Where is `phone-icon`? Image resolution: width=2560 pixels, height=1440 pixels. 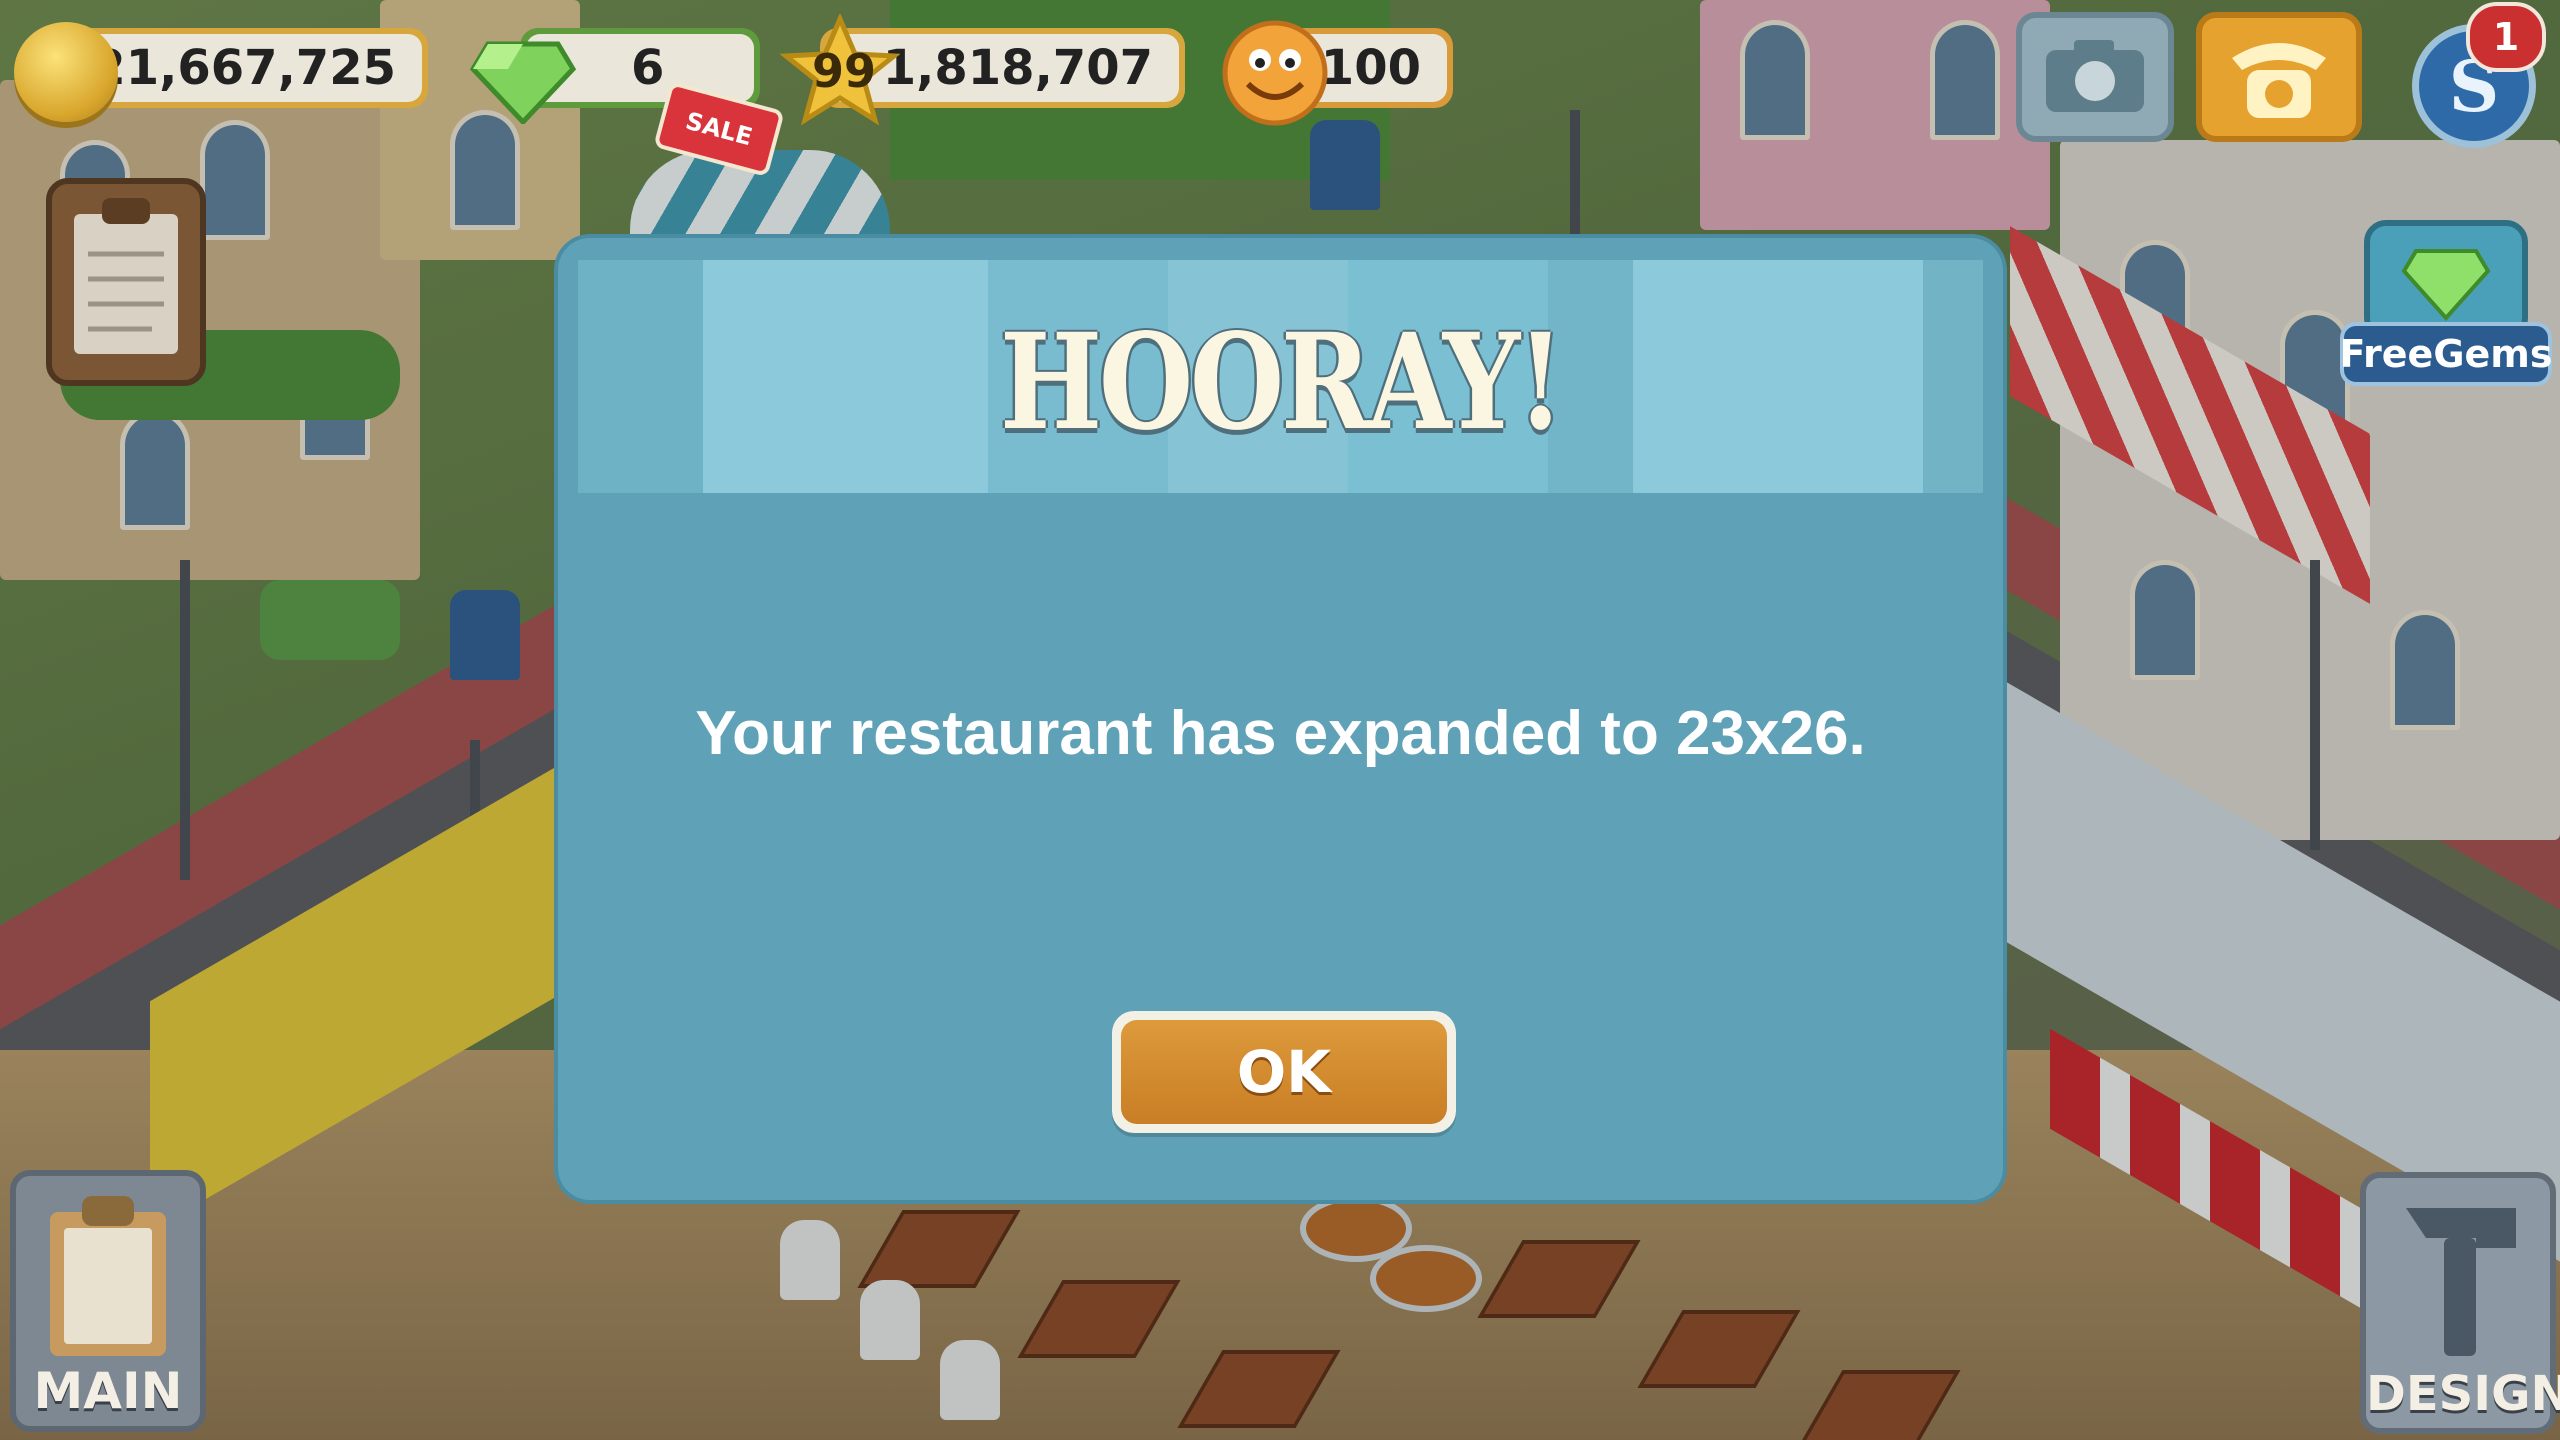 phone-icon is located at coordinates (2279, 80).